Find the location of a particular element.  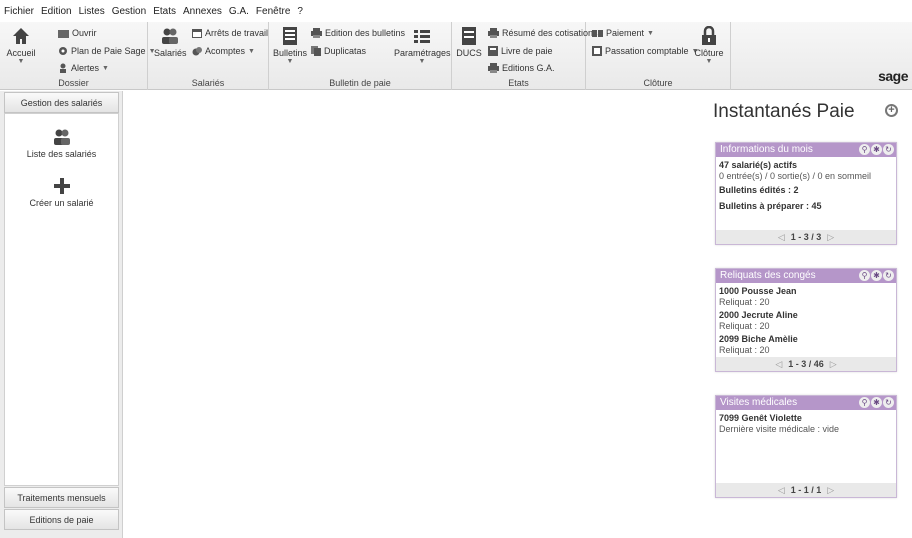

sidebar-panel: Liste des salariés Créer un salarié is located at coordinates (61, 299).